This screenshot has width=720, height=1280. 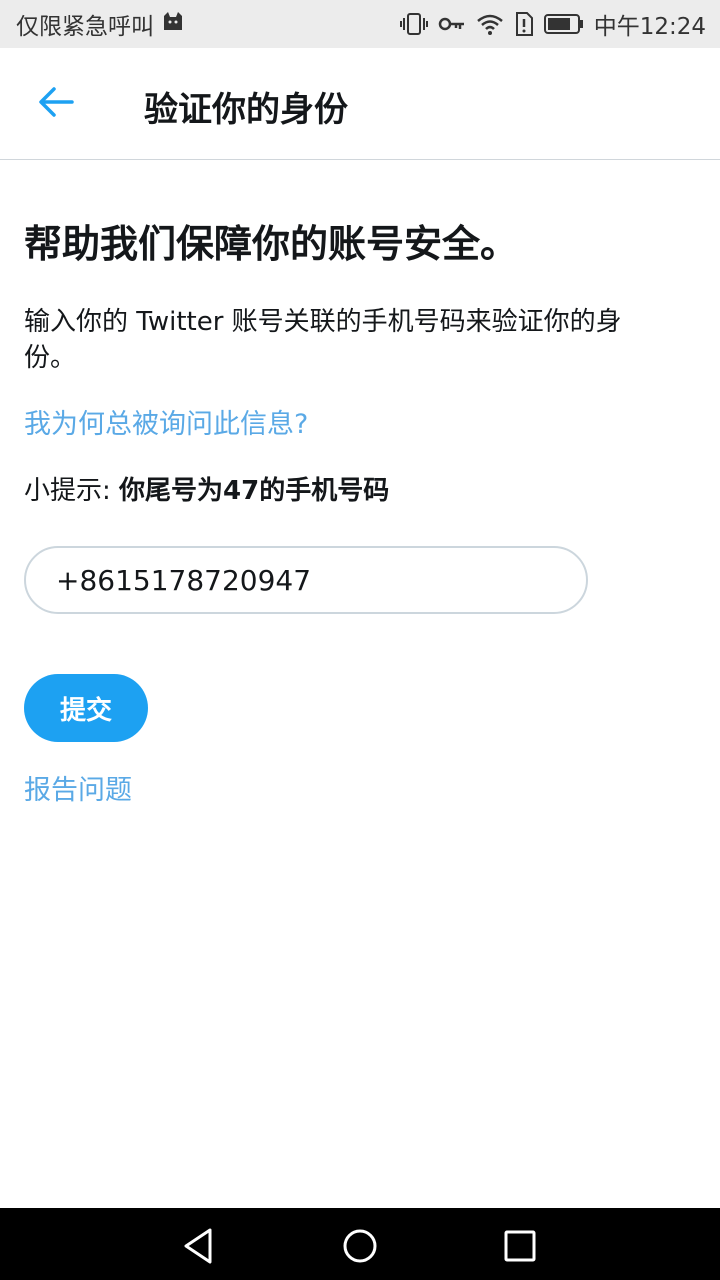 I want to click on recents-square-icon, so click(x=520, y=1246).